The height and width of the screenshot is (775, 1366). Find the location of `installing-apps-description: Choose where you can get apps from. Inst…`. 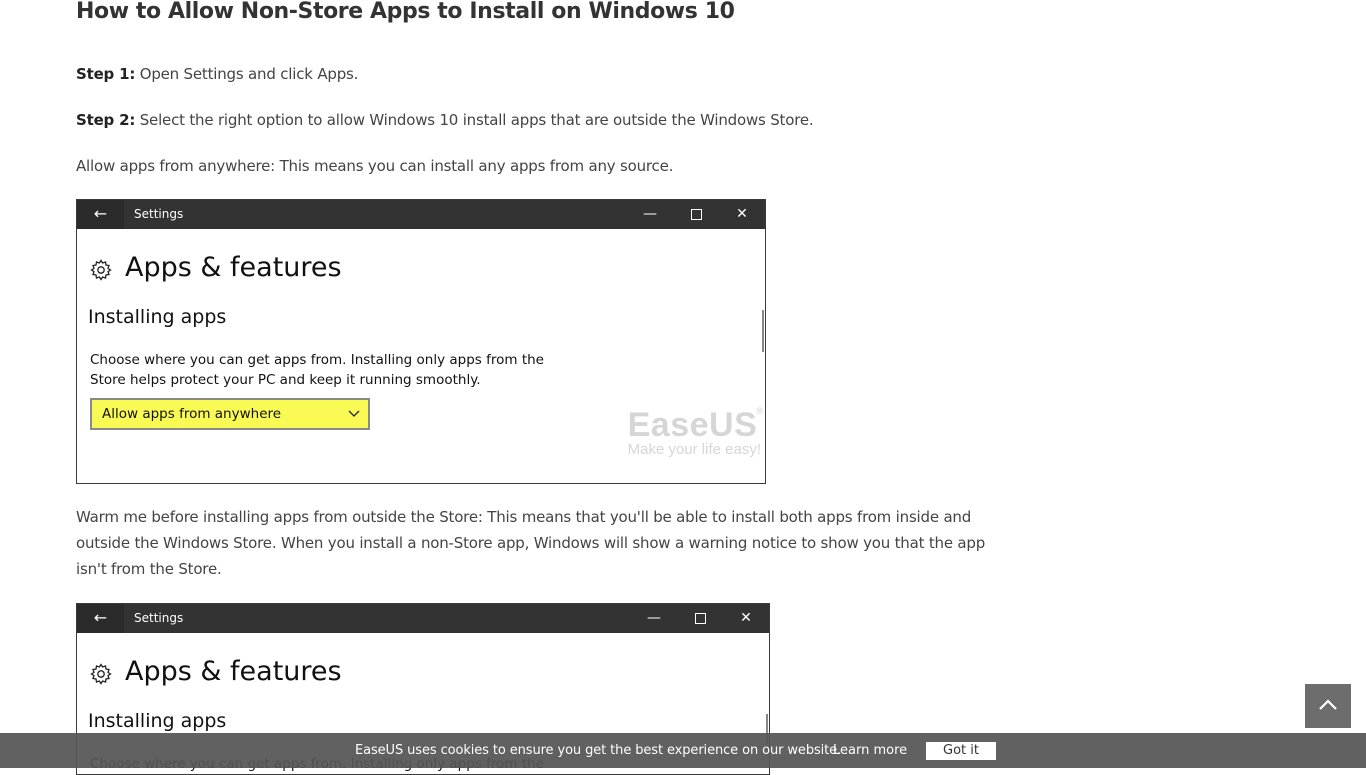

installing-apps-description: Choose where you can get apps from. Inst… is located at coordinates (317, 370).